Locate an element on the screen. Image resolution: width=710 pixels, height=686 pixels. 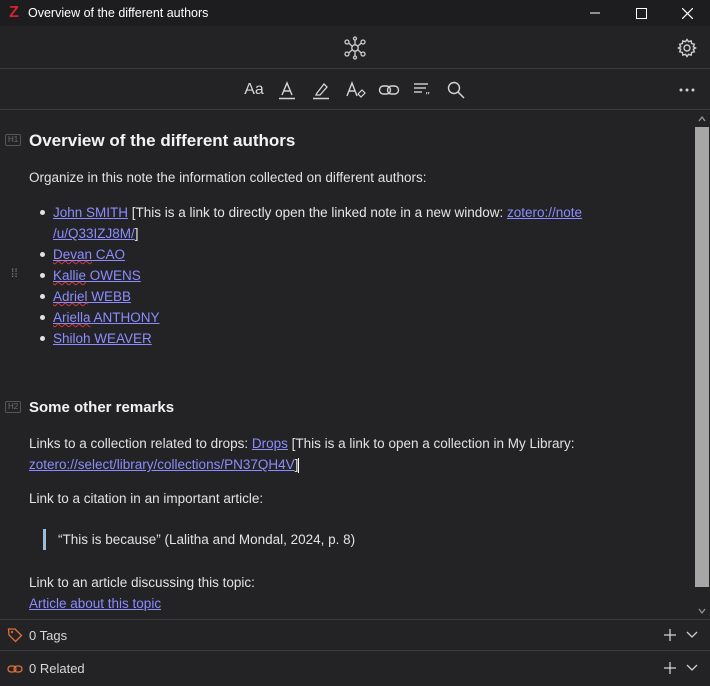
note-header-bar is located at coordinates (355, 47).